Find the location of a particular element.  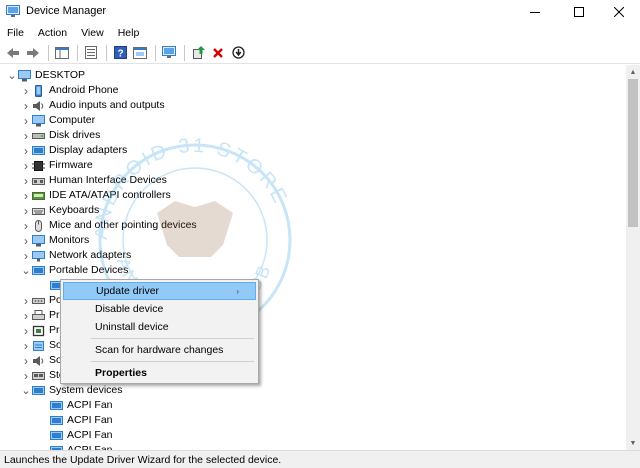

device-manager-app-icon is located at coordinates (13, 11).